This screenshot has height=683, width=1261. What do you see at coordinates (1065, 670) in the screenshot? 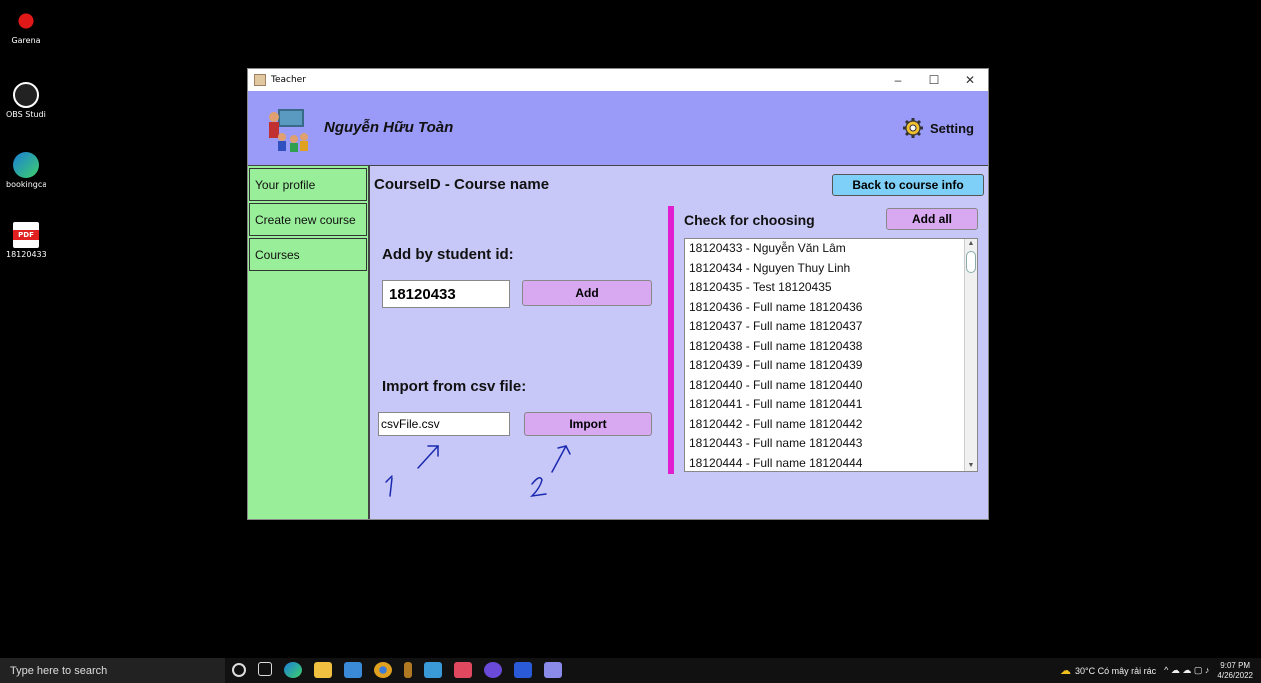
I see `weather-icon: ☁` at bounding box center [1065, 670].